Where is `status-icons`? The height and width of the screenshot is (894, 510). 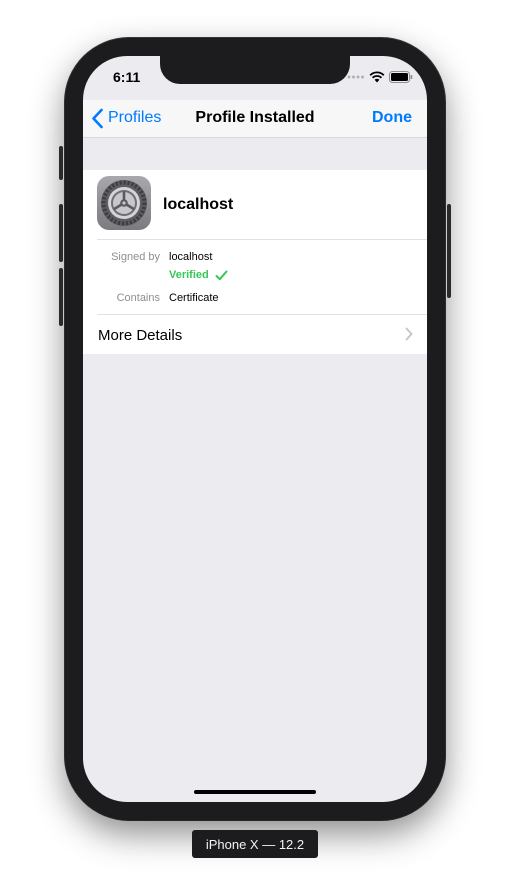
status-icons is located at coordinates (380, 77).